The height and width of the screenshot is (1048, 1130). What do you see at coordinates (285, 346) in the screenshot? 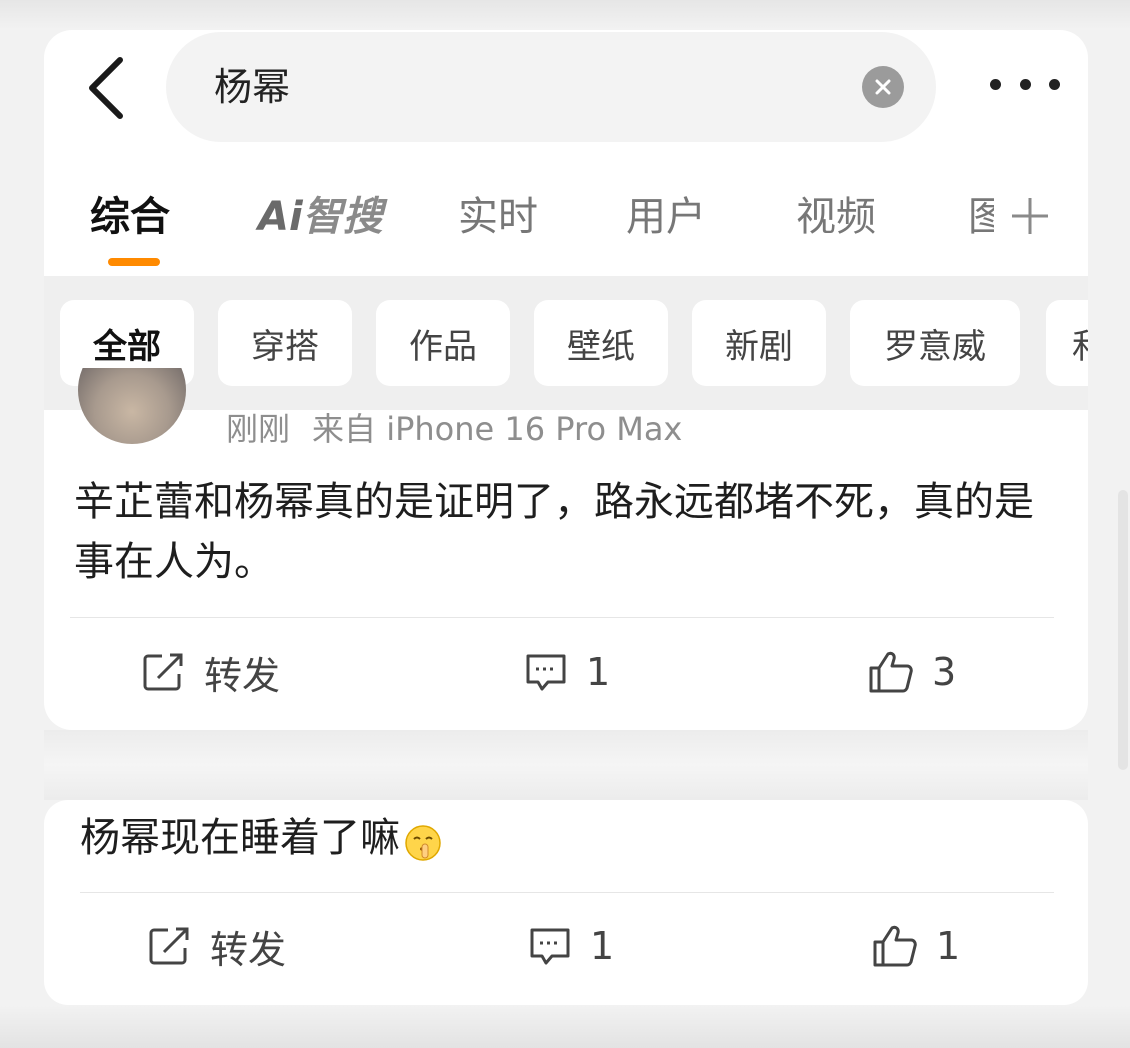
I see `chip-label: 穿搭` at bounding box center [285, 346].